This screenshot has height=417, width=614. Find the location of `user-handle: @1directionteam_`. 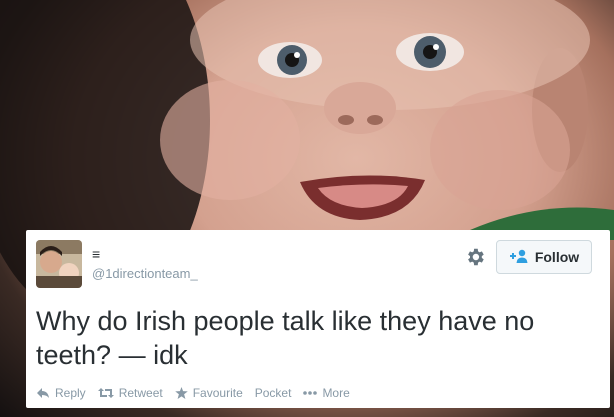

user-handle: @1directionteam_ is located at coordinates (145, 273).